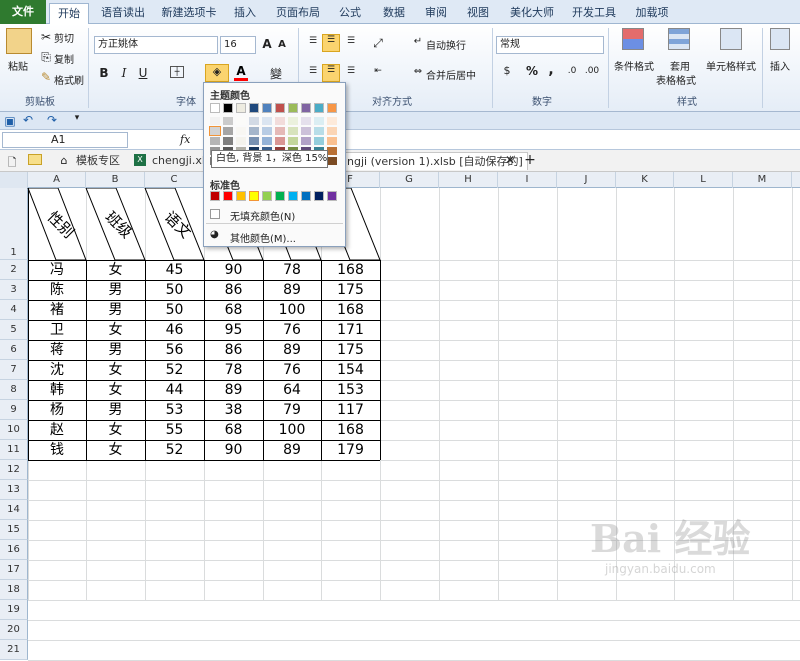 This screenshot has width=800, height=661. Describe the element at coordinates (551, 70) in the screenshot. I see `comma-button: ,` at that location.